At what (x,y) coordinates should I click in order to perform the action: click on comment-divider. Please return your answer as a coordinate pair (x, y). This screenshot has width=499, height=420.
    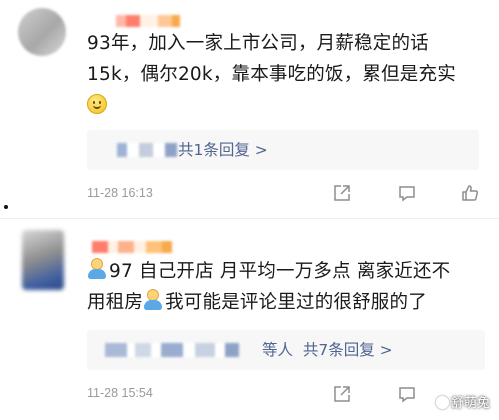
    Looking at the image, I should click on (249, 218).